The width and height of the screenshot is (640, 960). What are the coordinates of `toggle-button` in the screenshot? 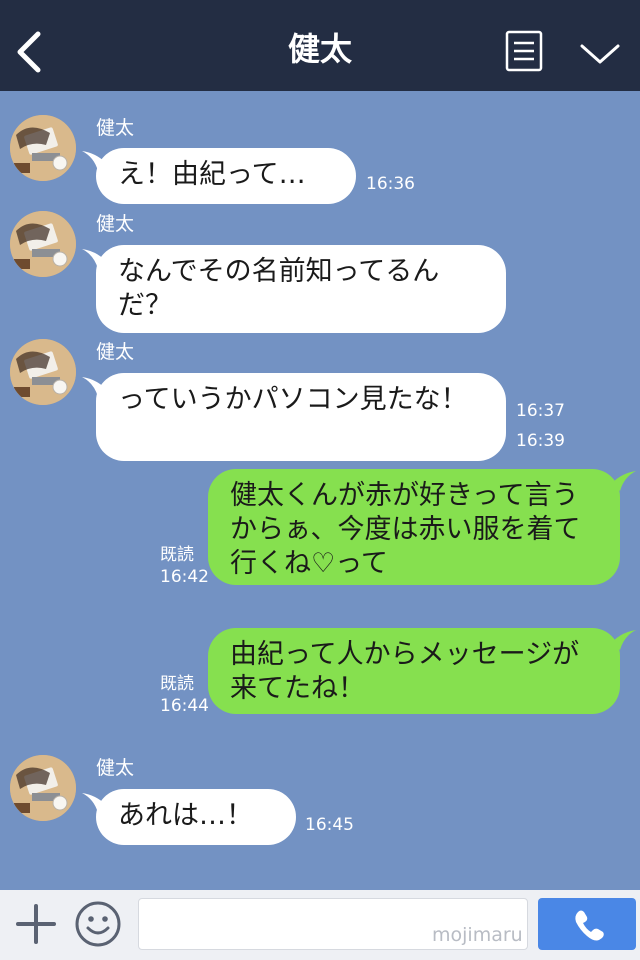 It's located at (600, 54).